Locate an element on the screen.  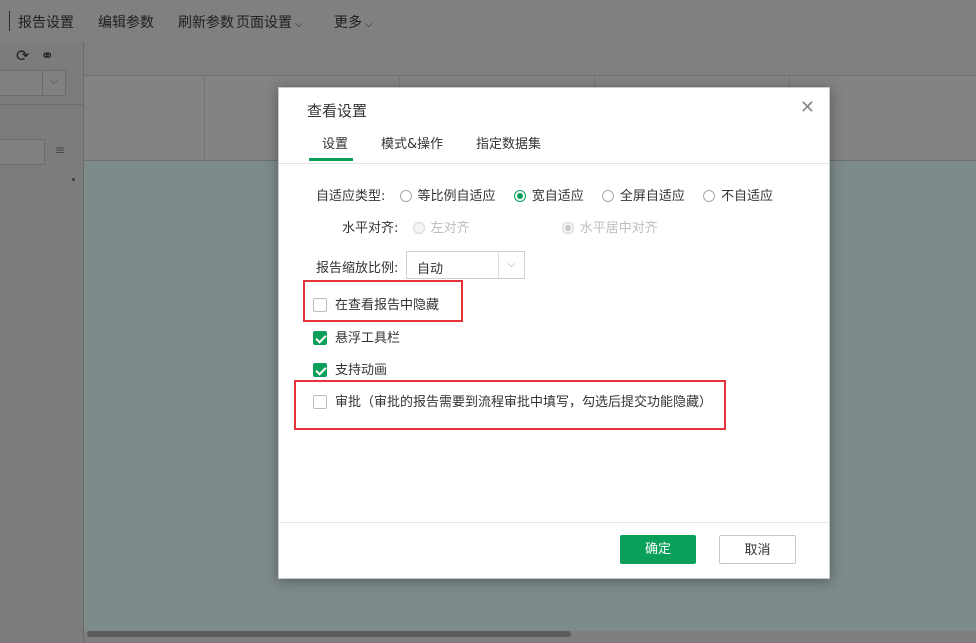
menu-more: 更多 ⌵ is located at coordinates (353, 22).